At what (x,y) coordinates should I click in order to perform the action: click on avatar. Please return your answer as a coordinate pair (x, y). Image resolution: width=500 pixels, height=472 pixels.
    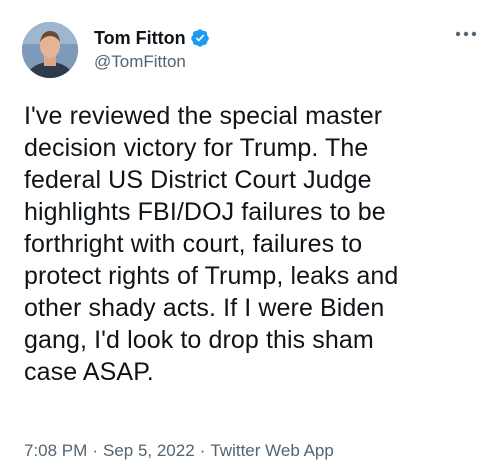
    Looking at the image, I should click on (50, 50).